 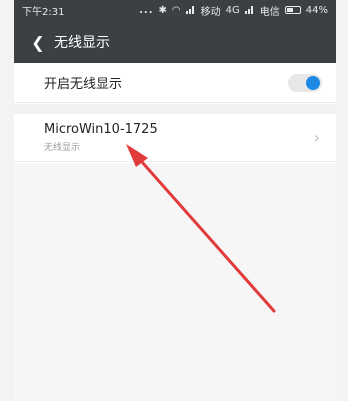 What do you see at coordinates (43, 12) in the screenshot?
I see `status-time: 下午2:31` at bounding box center [43, 12].